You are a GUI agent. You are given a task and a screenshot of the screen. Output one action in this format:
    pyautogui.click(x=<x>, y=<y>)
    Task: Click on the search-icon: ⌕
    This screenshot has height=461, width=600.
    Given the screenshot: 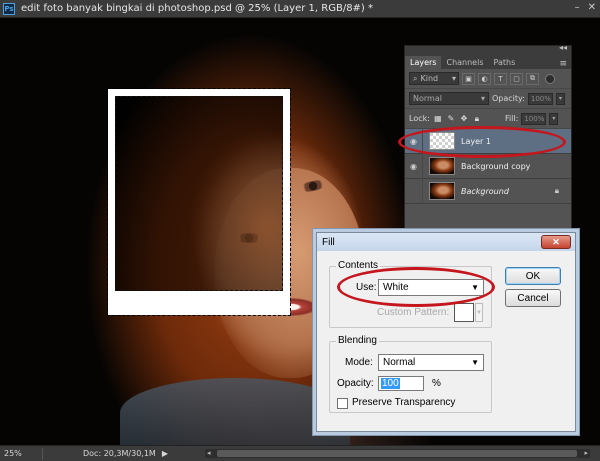 What is the action you would take?
    pyautogui.click(x=415, y=78)
    